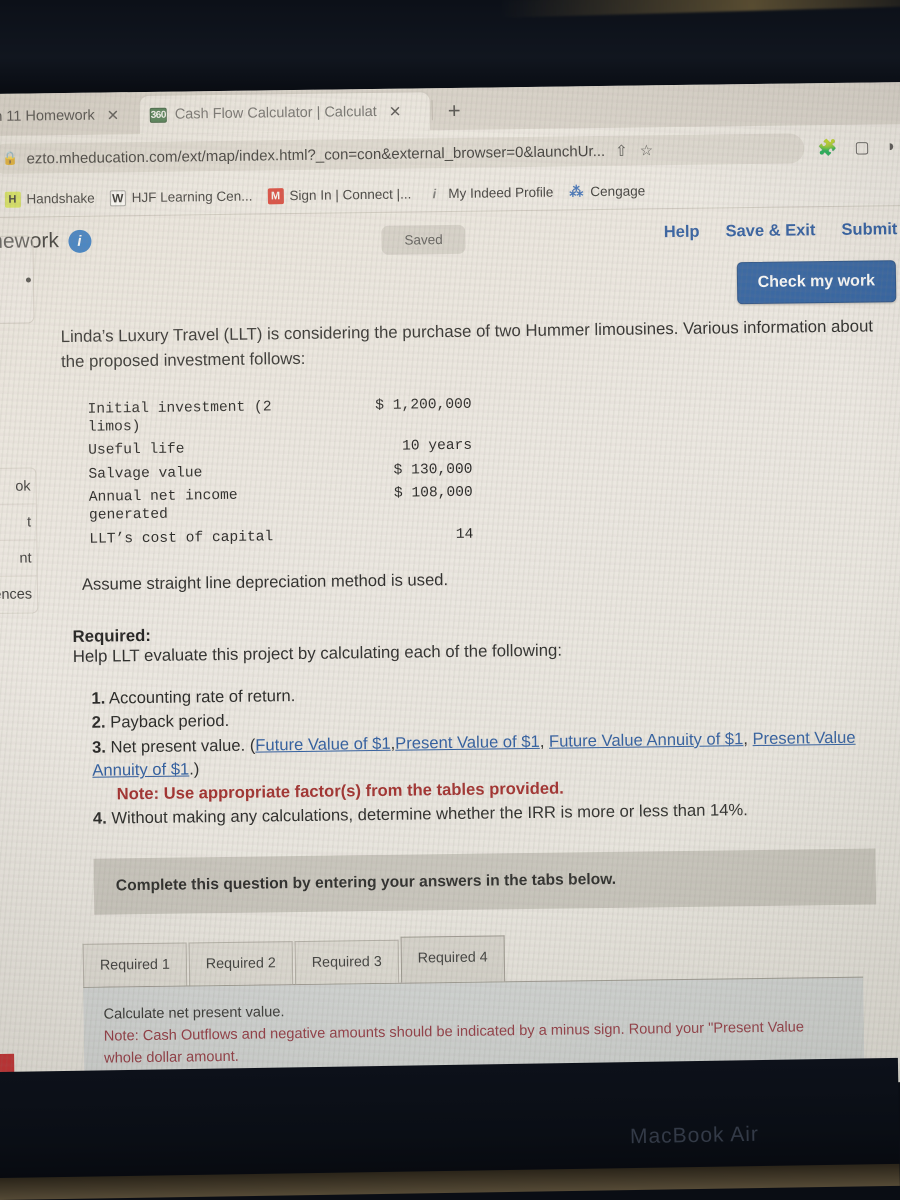 Image resolution: width=900 pixels, height=1200 pixels. I want to click on item-tail: .), so click(194, 769).